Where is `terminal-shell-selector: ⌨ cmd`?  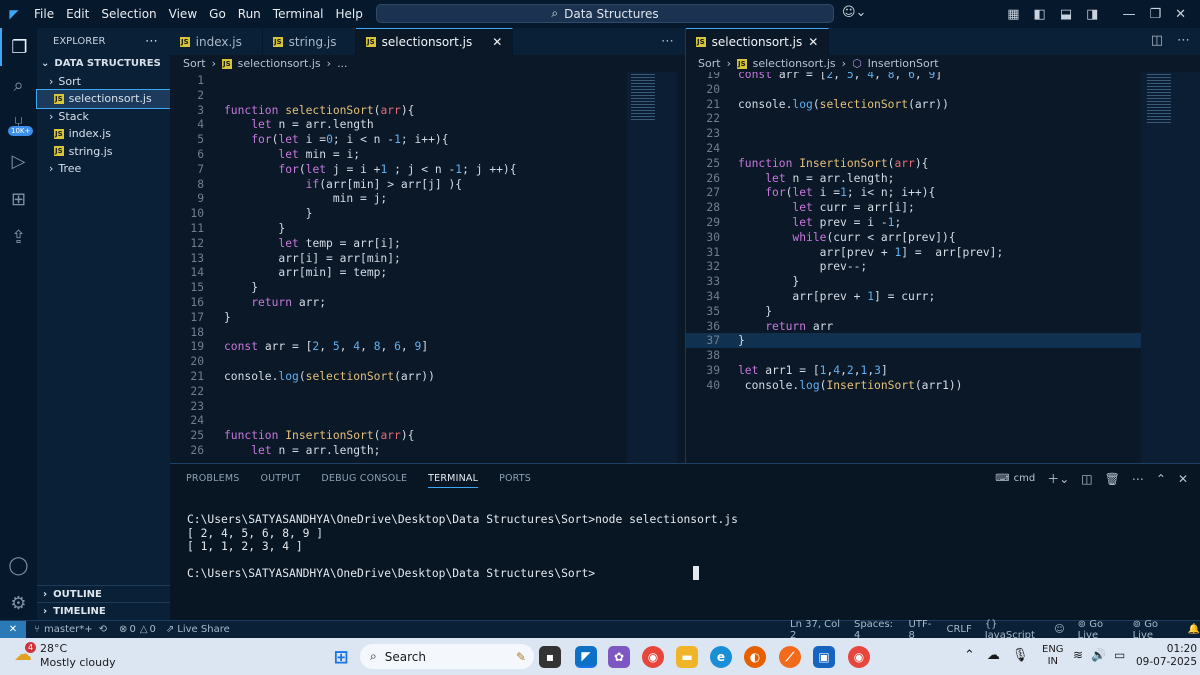 terminal-shell-selector: ⌨ cmd is located at coordinates (1015, 478).